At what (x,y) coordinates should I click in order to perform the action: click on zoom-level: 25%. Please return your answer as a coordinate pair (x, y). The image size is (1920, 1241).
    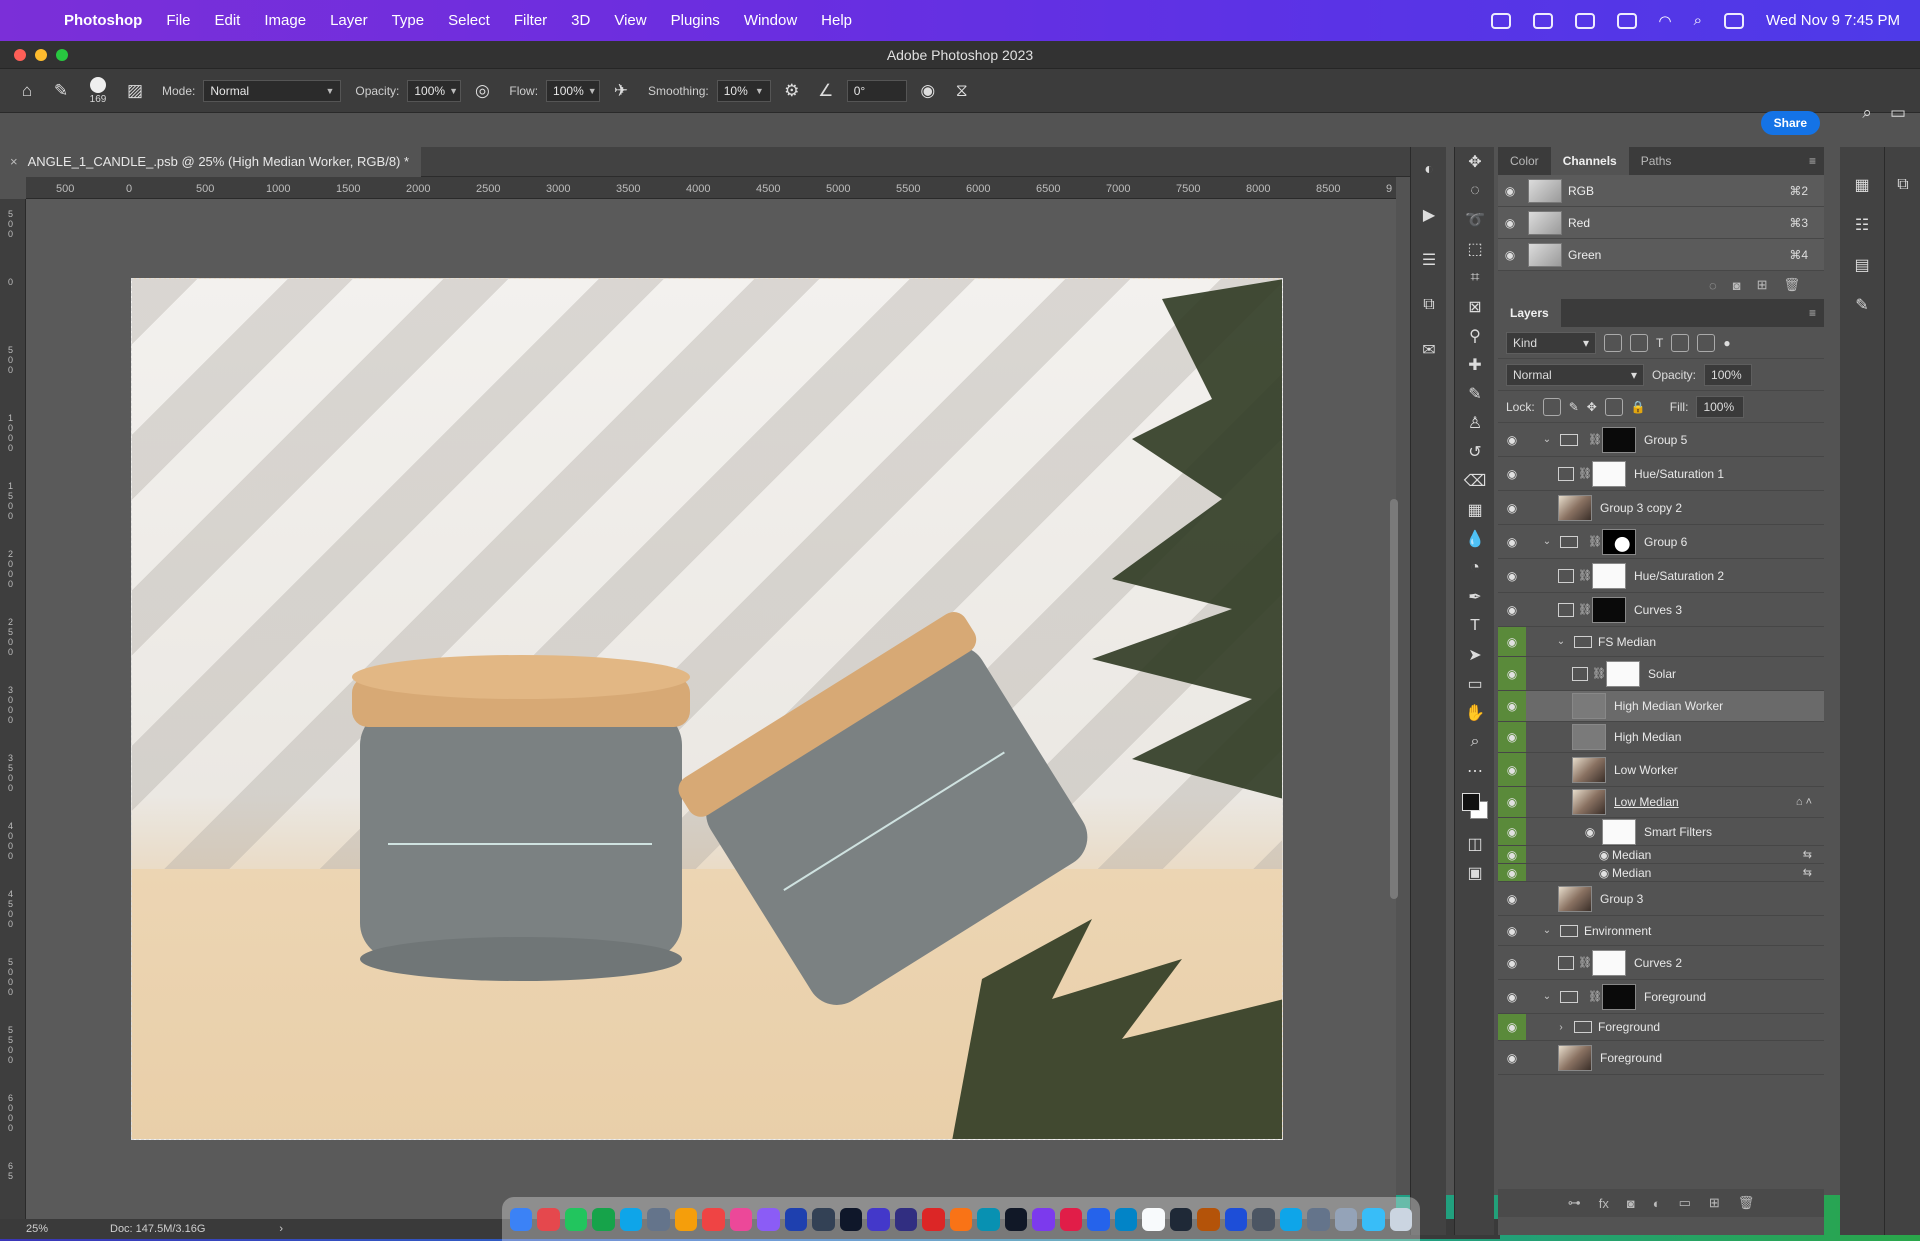
    Looking at the image, I should click on (55, 1229).